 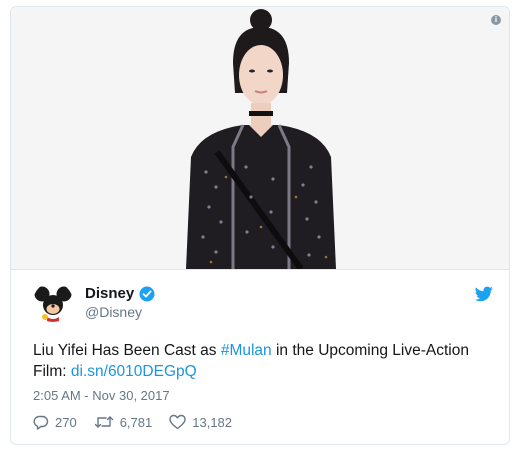 What do you see at coordinates (41, 422) in the screenshot?
I see `reply-icon` at bounding box center [41, 422].